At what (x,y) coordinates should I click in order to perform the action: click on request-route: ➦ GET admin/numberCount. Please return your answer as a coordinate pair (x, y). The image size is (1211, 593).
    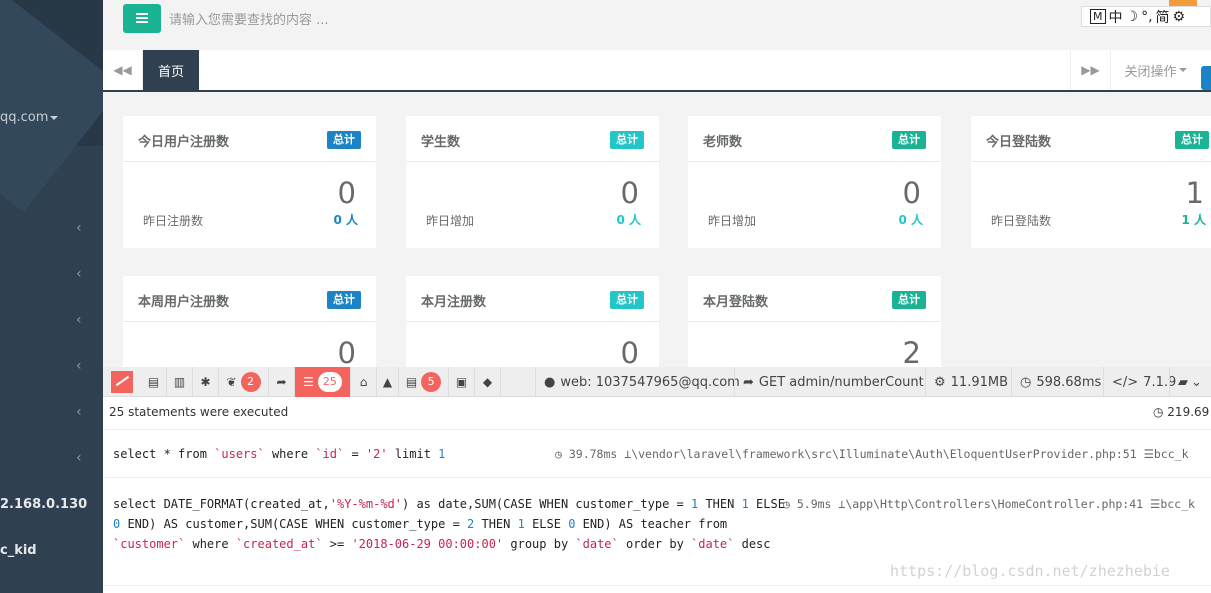
    Looking at the image, I should click on (829, 382).